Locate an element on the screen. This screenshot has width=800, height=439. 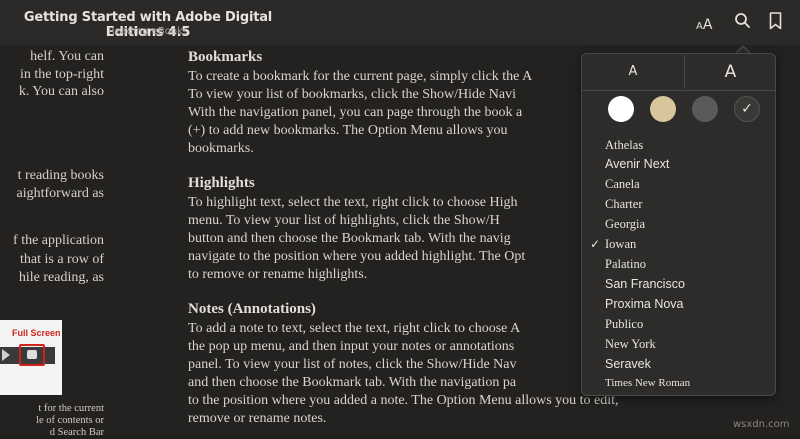
text-line: bookmarks. is located at coordinates (221, 148).